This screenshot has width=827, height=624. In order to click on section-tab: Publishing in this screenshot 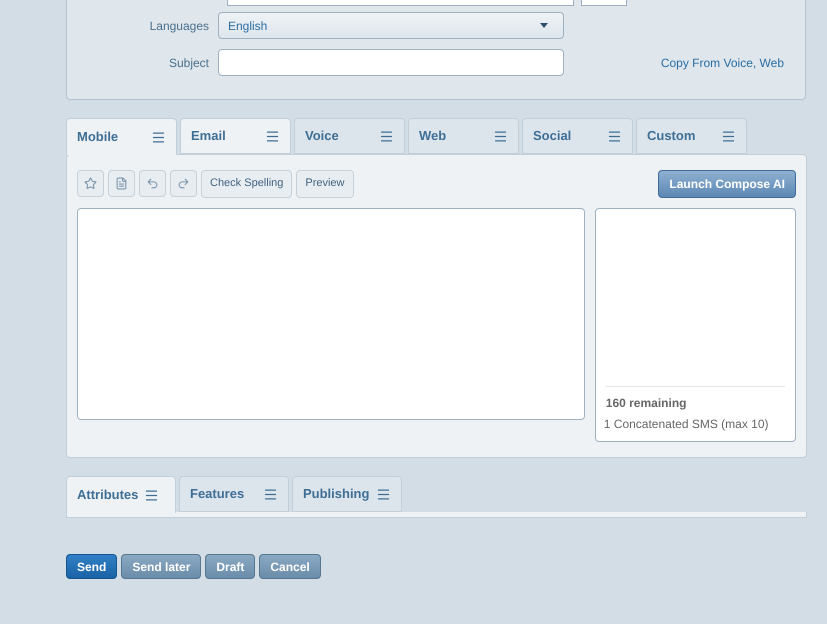, I will do `click(347, 494)`.